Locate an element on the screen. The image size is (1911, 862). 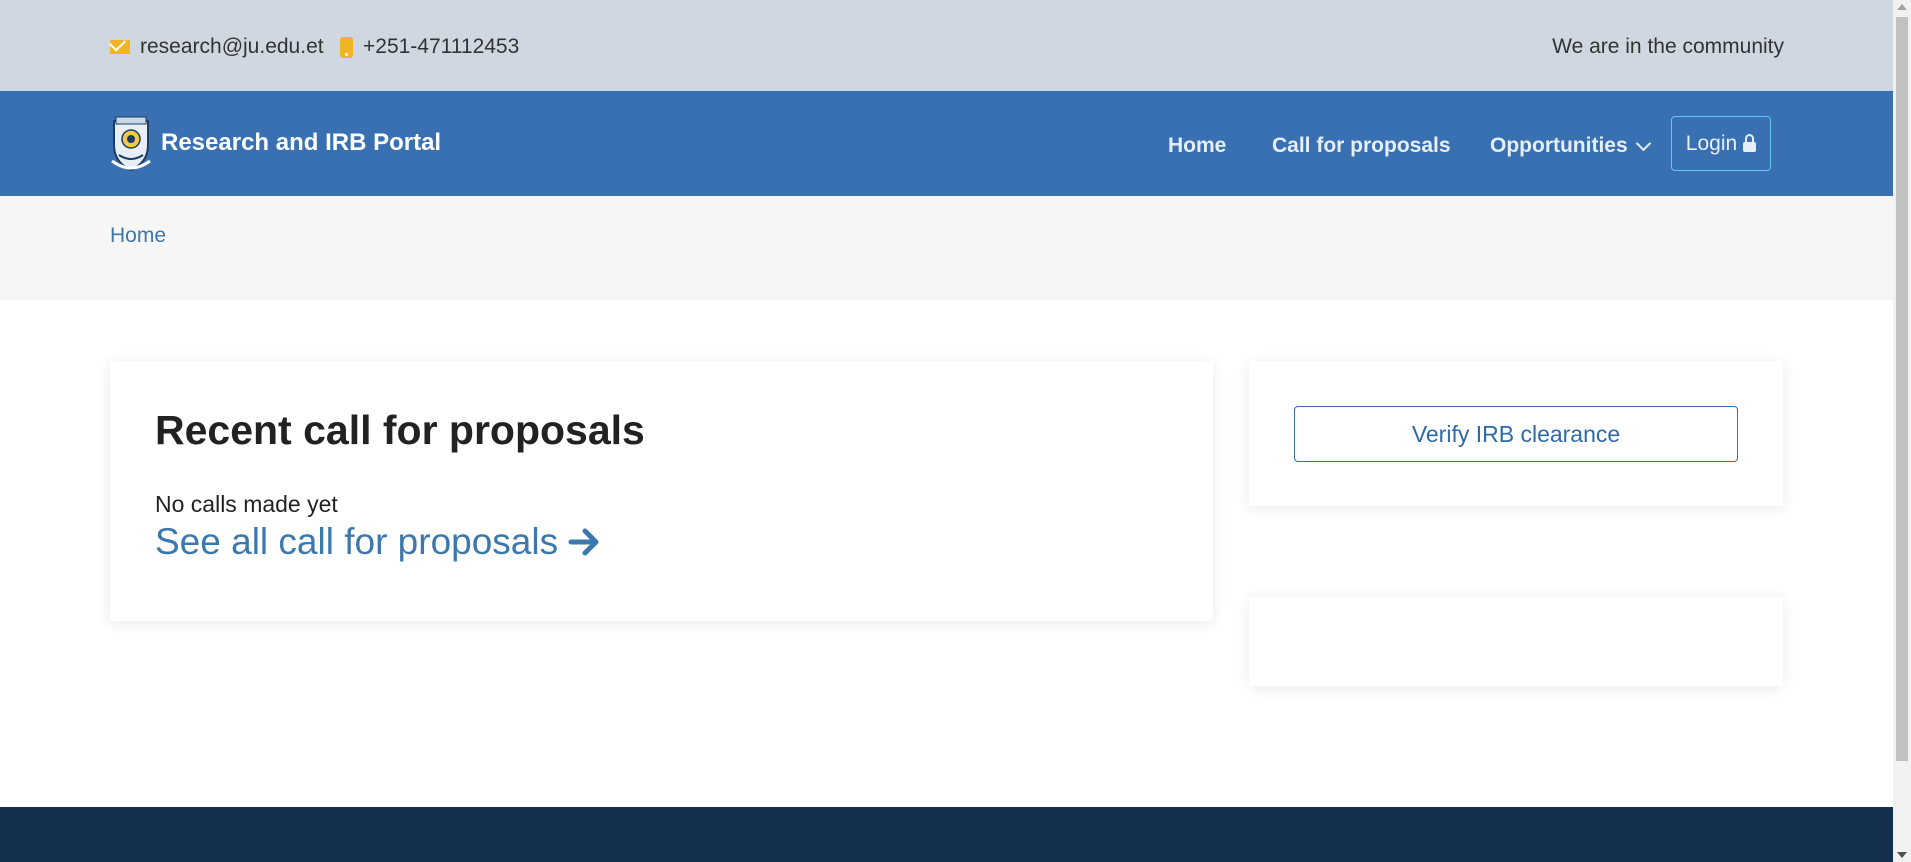
breadcrumb: Home is located at coordinates (946, 248).